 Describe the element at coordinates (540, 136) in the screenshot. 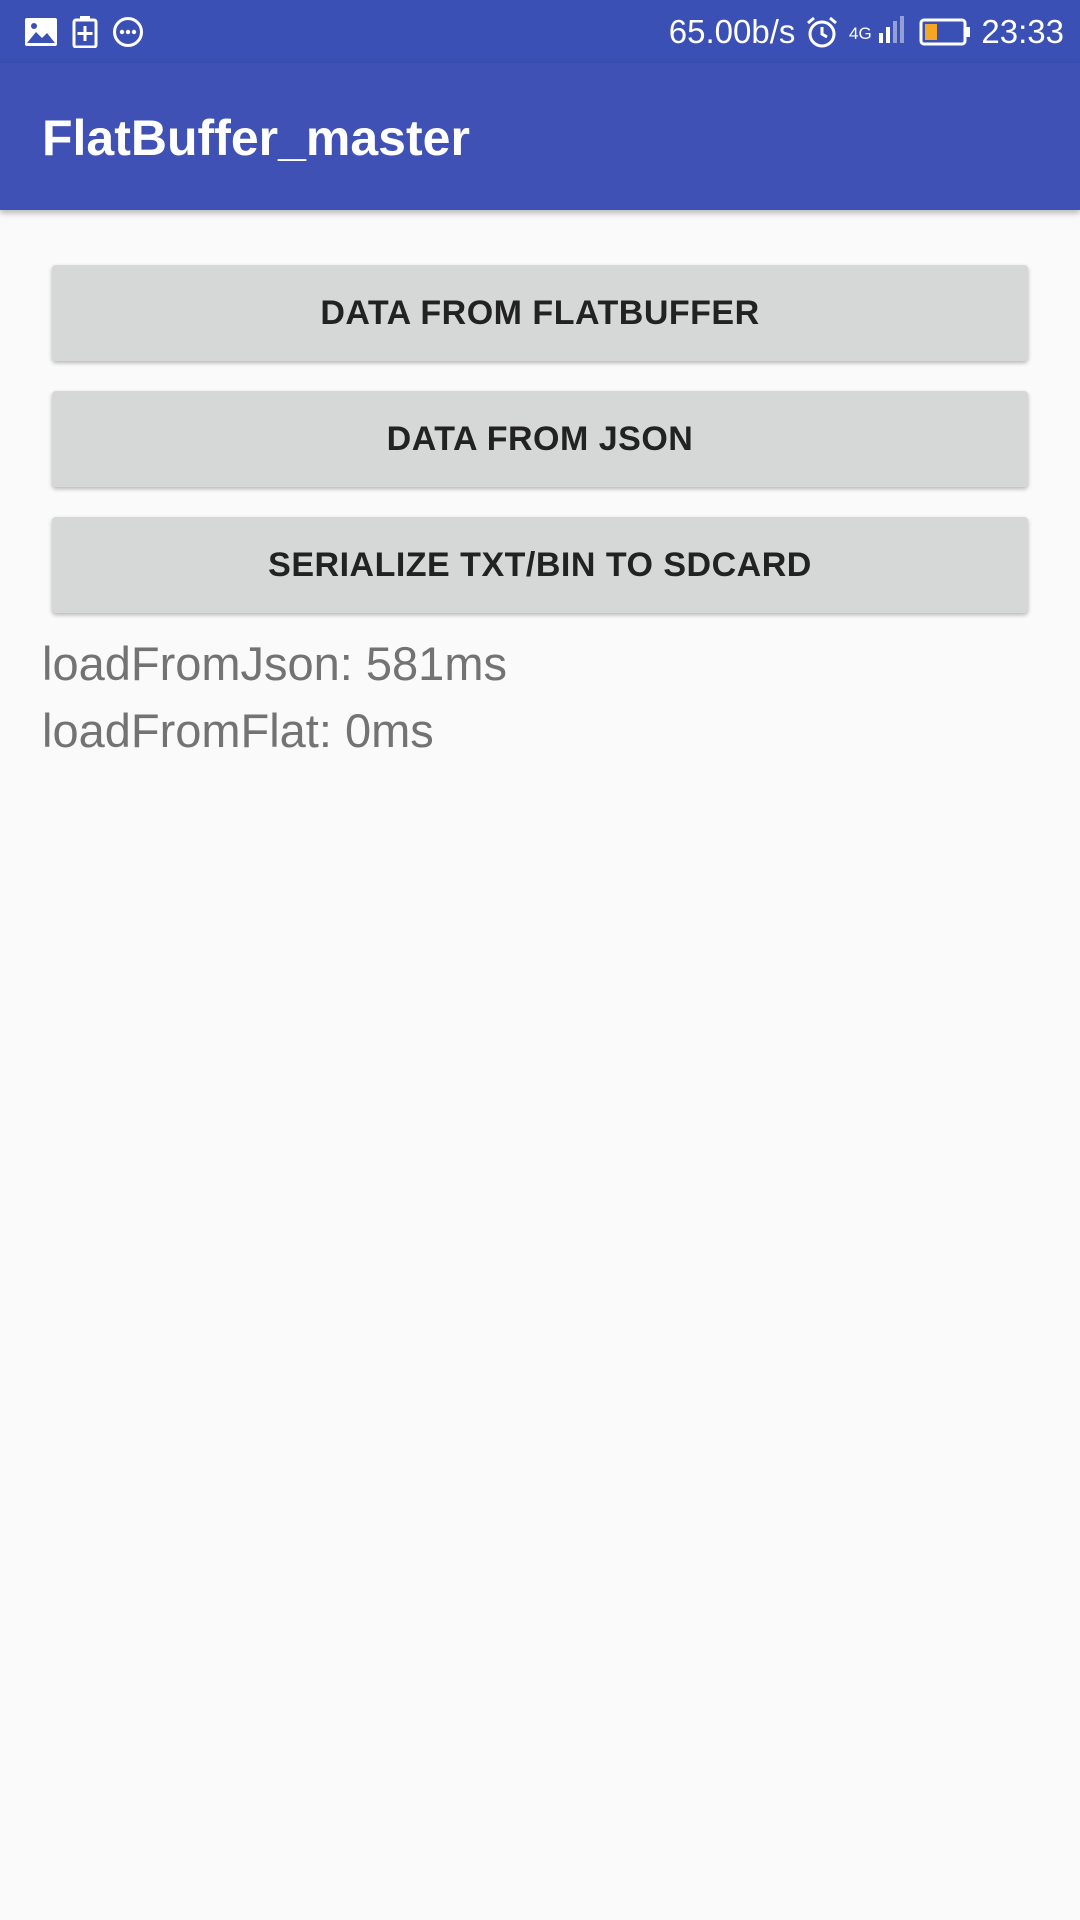

I see `app-bar: FlatBuffer_master` at that location.